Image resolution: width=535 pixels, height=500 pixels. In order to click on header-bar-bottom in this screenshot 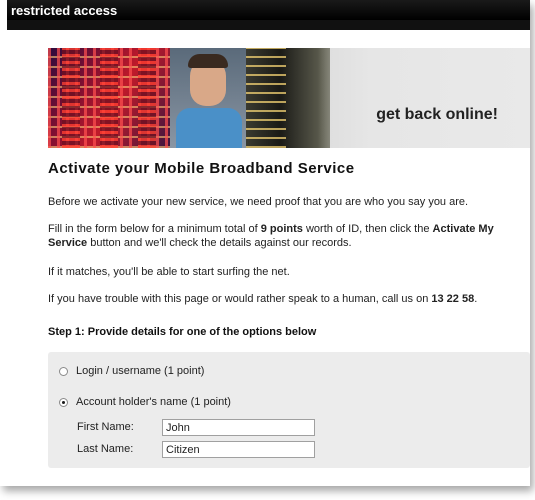, I will do `click(268, 25)`.